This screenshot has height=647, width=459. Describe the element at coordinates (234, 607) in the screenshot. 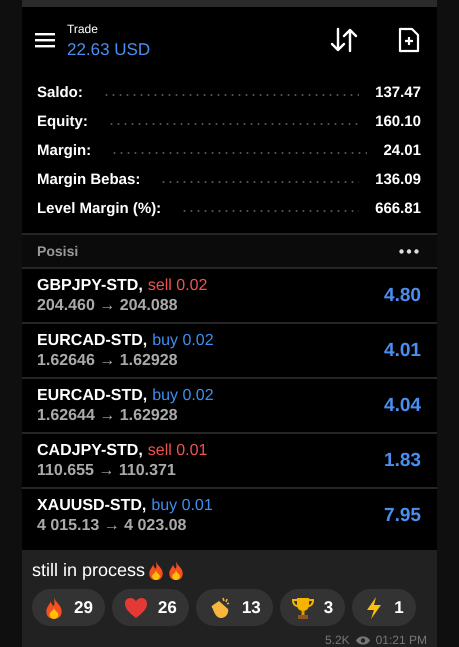

I see `reaction-button: 13` at that location.